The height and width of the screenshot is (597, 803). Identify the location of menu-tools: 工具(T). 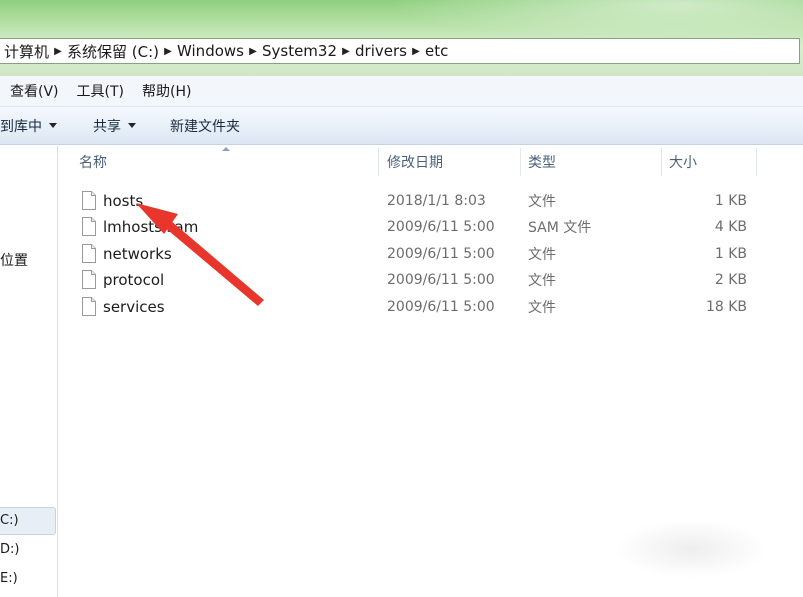
(105, 91).